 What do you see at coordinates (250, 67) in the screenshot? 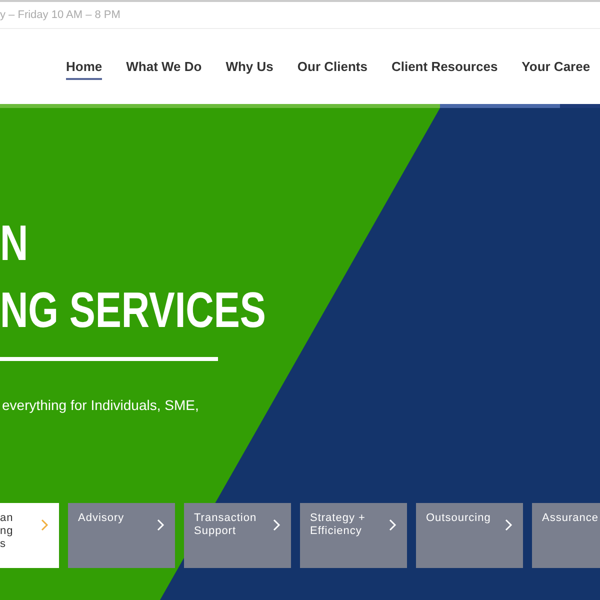
I see `nav-link: Why Us` at bounding box center [250, 67].